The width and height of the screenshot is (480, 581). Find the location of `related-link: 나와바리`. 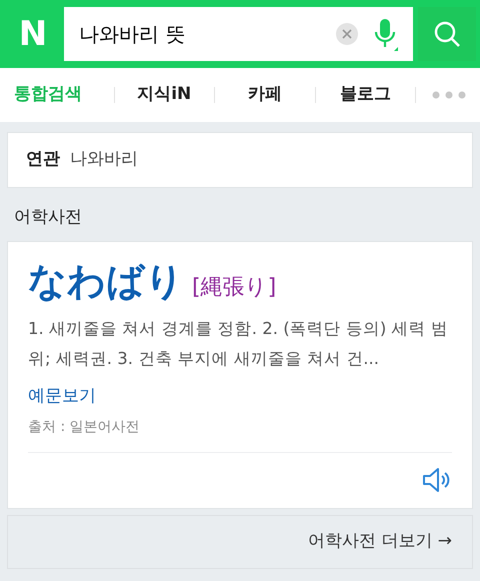

related-link: 나와바리 is located at coordinates (104, 160).